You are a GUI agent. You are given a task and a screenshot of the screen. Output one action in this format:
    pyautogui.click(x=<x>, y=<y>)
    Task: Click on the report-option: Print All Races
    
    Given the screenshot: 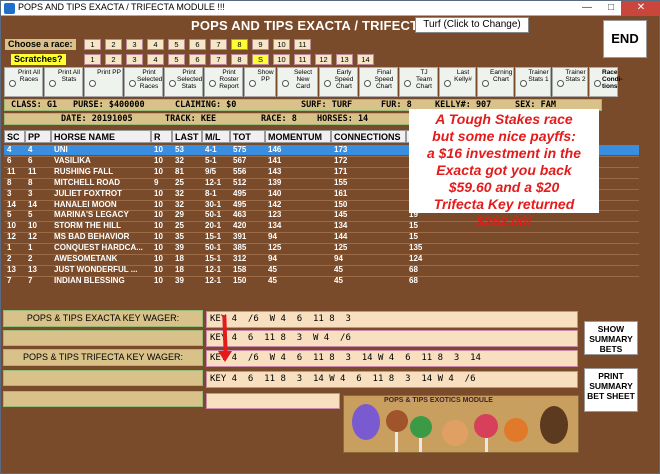 What is the action you would take?
    pyautogui.click(x=23, y=82)
    